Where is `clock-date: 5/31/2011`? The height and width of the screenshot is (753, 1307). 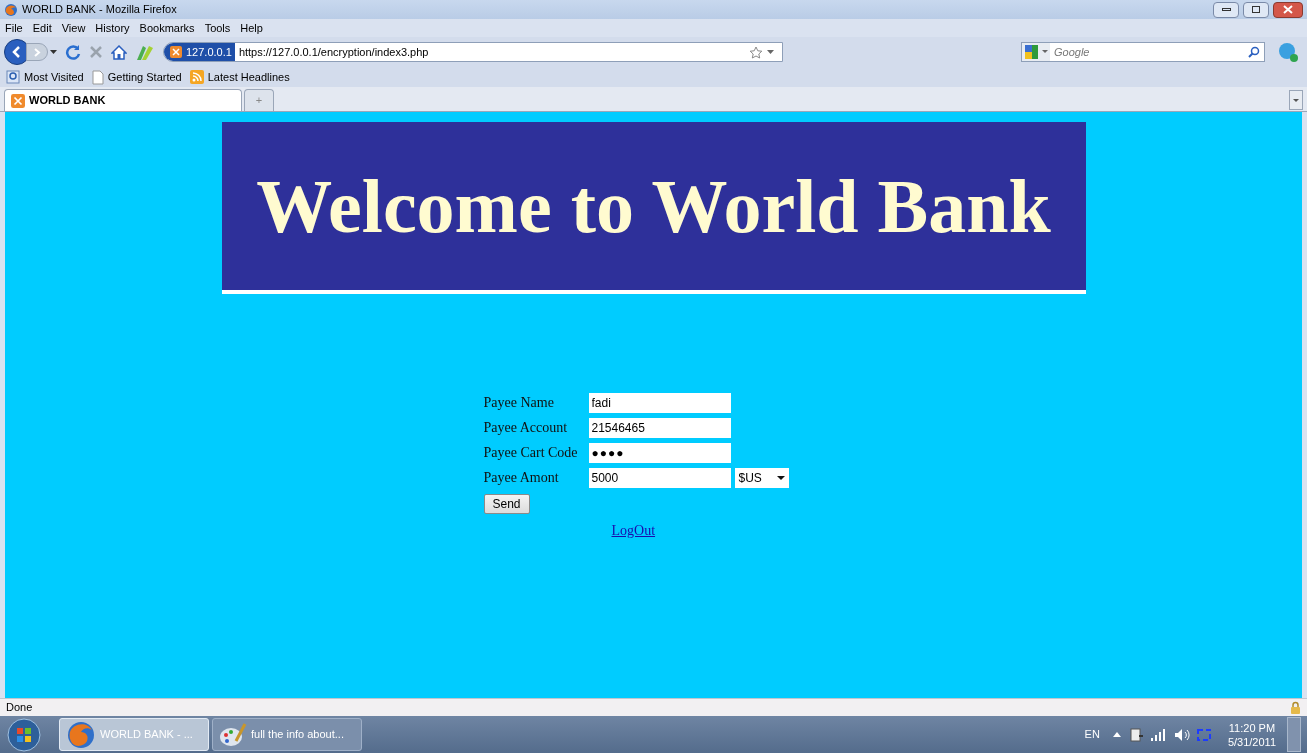 clock-date: 5/31/2011 is located at coordinates (1251, 741).